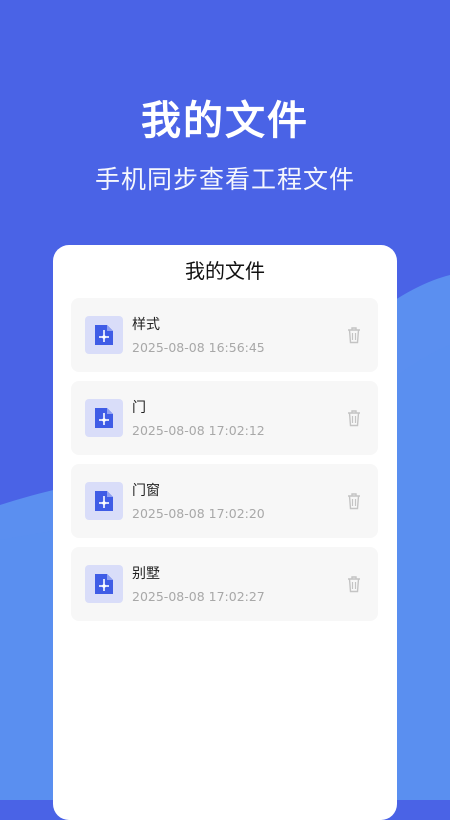 The height and width of the screenshot is (820, 450). What do you see at coordinates (146, 325) in the screenshot?
I see `file-name: 样式` at bounding box center [146, 325].